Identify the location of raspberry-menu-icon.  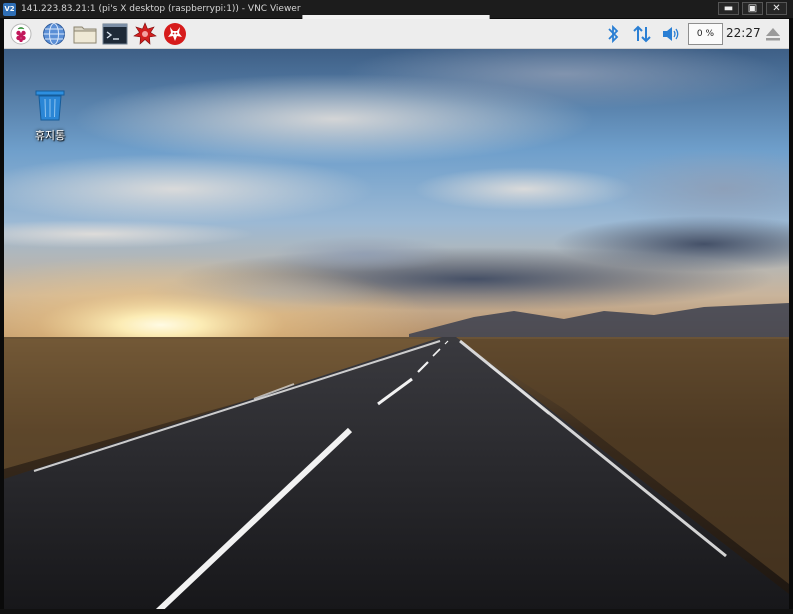
(21, 34).